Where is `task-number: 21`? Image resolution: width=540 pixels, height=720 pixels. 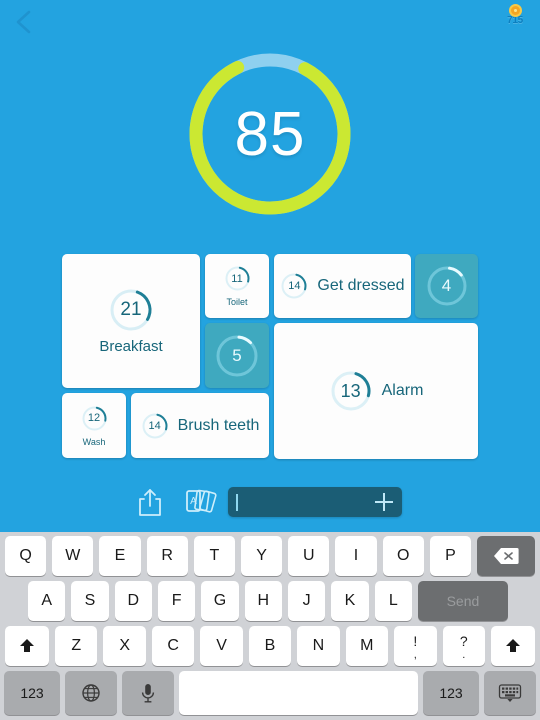 task-number: 21 is located at coordinates (131, 309).